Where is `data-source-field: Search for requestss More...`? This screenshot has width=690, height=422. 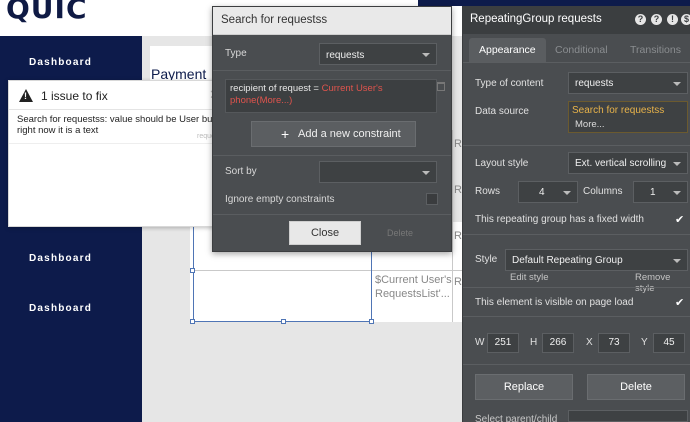 data-source-field: Search for requestss More... is located at coordinates (628, 117).